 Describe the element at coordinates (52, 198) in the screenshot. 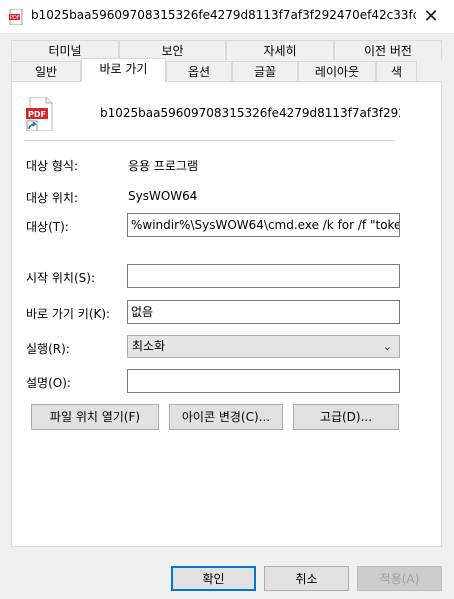

I see `target-location-label: 대상 위치:` at that location.